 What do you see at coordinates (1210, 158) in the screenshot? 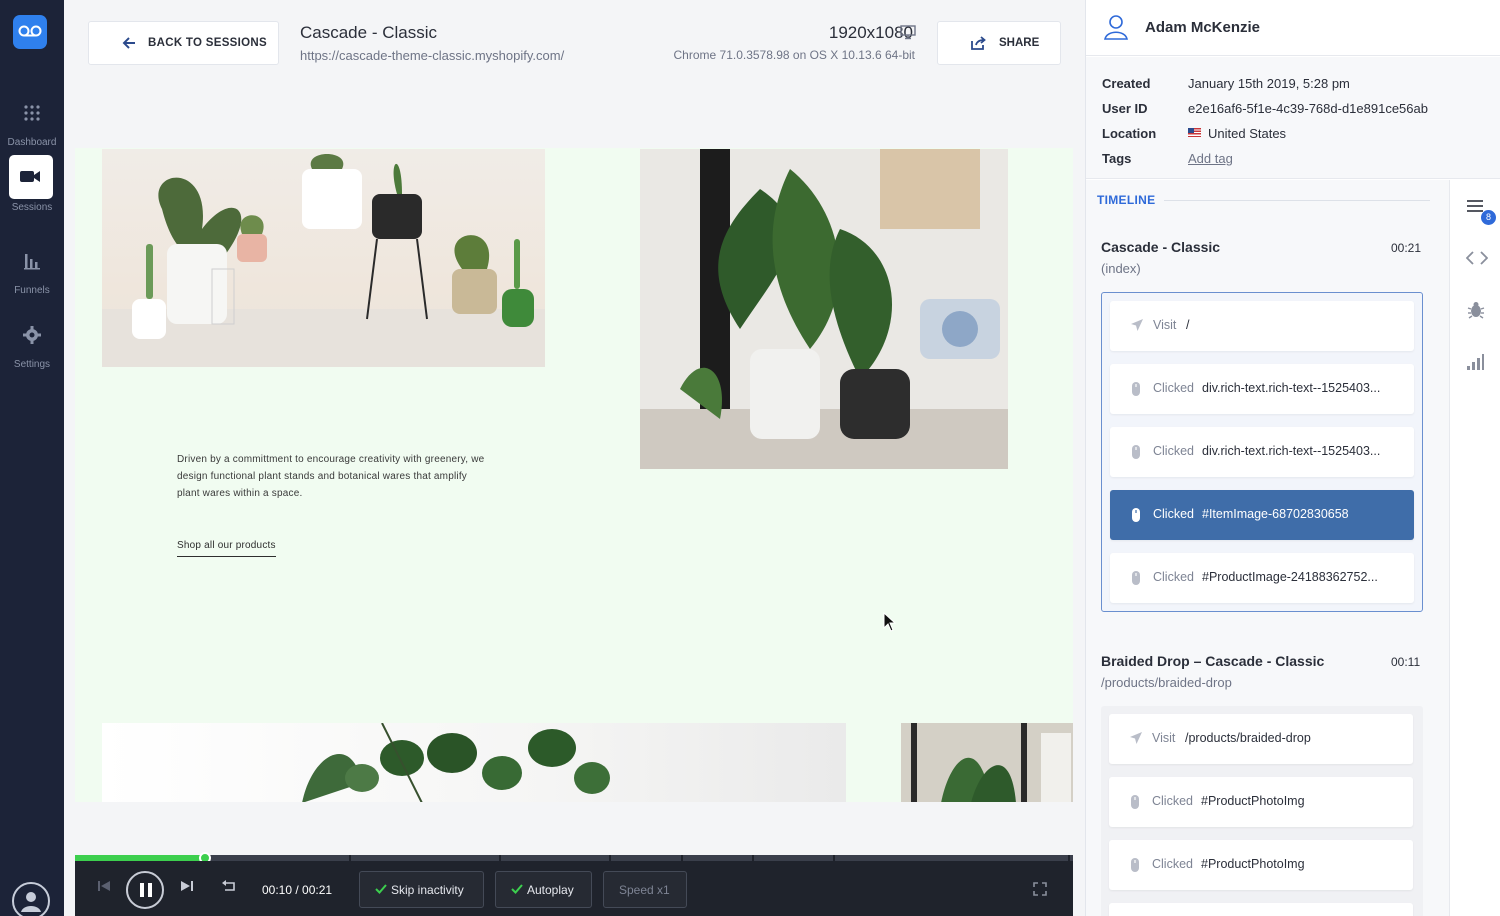
I see `add-tag-link: Add tag` at bounding box center [1210, 158].